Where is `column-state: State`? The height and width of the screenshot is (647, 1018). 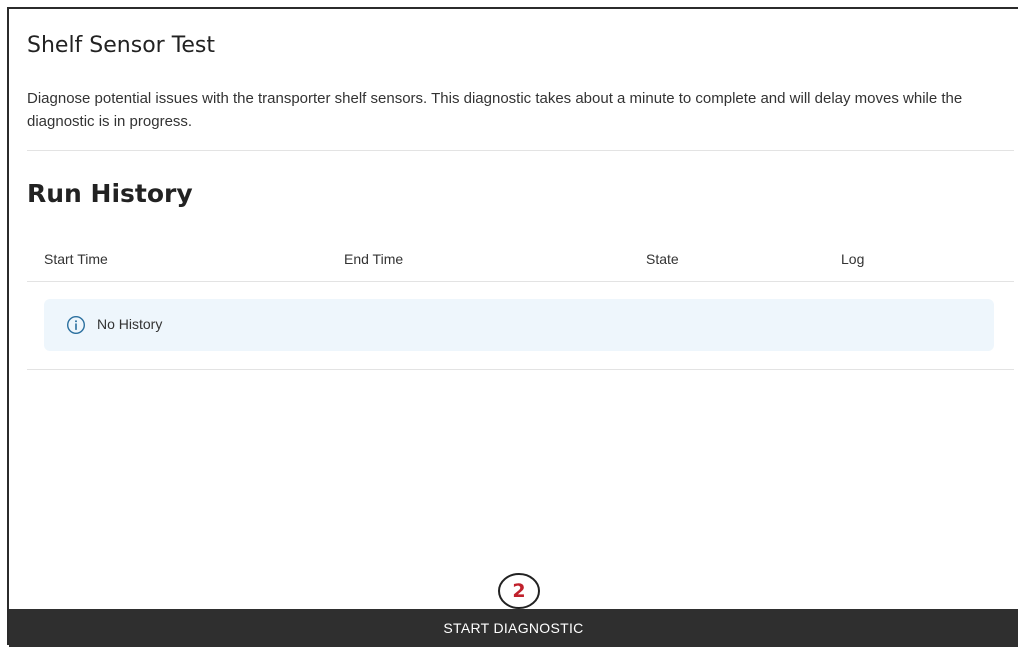
column-state: State is located at coordinates (662, 259).